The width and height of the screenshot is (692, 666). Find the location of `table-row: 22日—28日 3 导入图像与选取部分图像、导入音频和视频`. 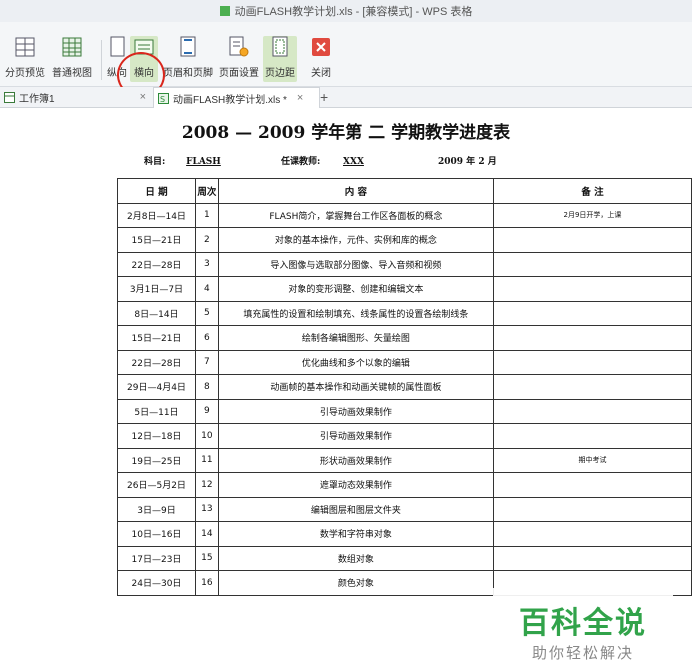

table-row: 22日—28日 3 导入图像与选取部分图像、导入音频和视频 is located at coordinates (404, 264).